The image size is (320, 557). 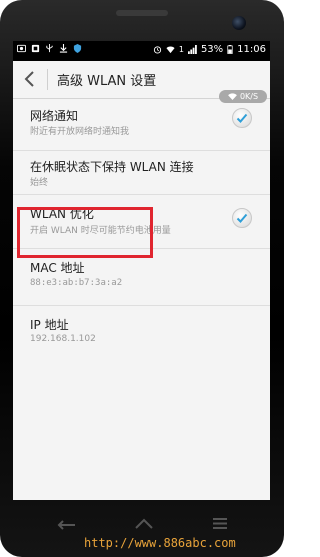 I want to click on list-item-network-notify: 网络通知 附近有开放网络时通知我, so click(x=141, y=125).